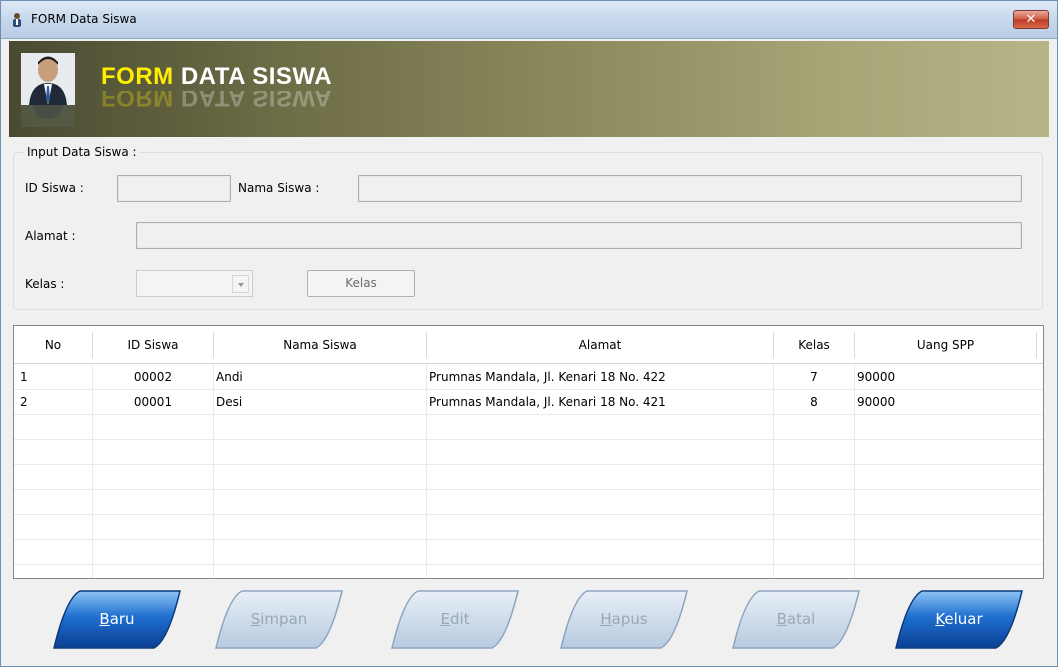  Describe the element at coordinates (48, 90) in the screenshot. I see `user-avatar-icon` at that location.